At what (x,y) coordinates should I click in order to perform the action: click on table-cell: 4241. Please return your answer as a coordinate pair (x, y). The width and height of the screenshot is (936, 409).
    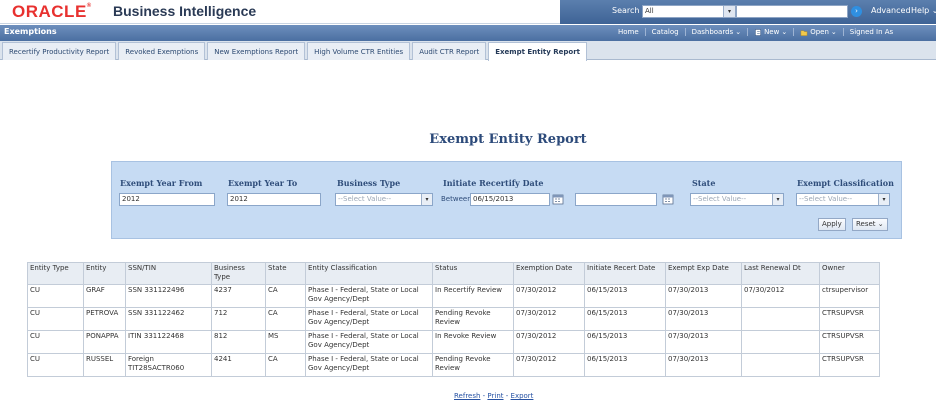
    Looking at the image, I should click on (238, 365).